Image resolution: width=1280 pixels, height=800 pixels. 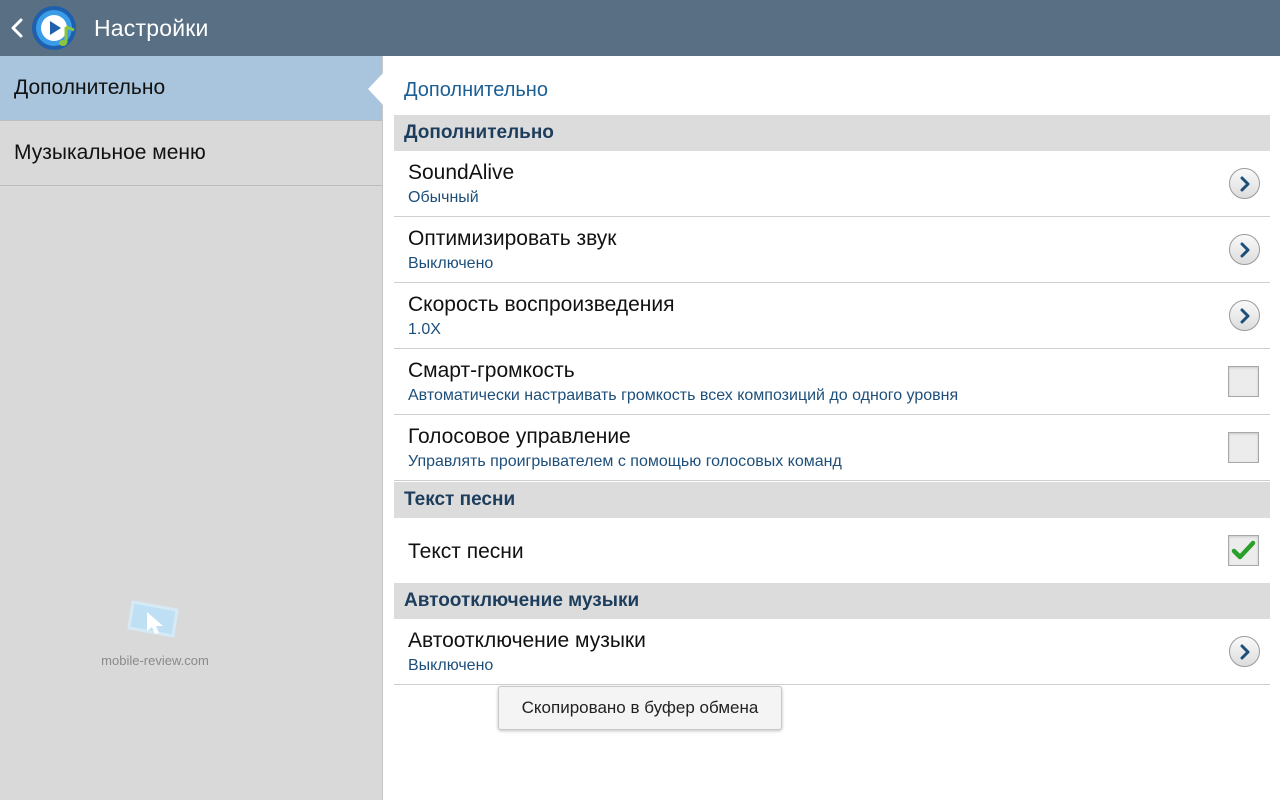 I want to click on action-bar: Настройки, so click(x=640, y=28).